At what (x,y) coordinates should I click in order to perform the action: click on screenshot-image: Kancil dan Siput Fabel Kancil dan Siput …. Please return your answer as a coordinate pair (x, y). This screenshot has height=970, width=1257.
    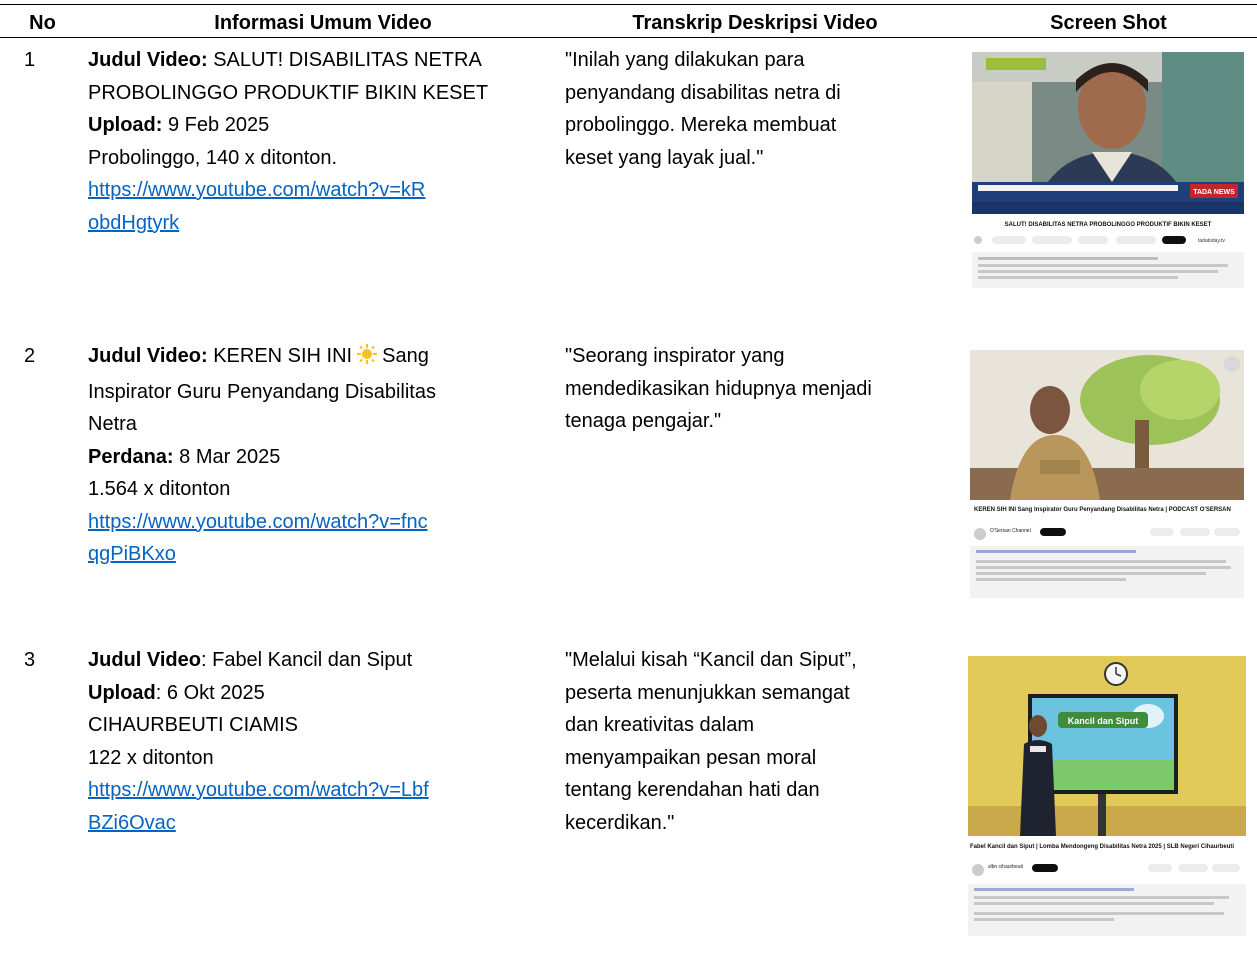
    Looking at the image, I should click on (1107, 796).